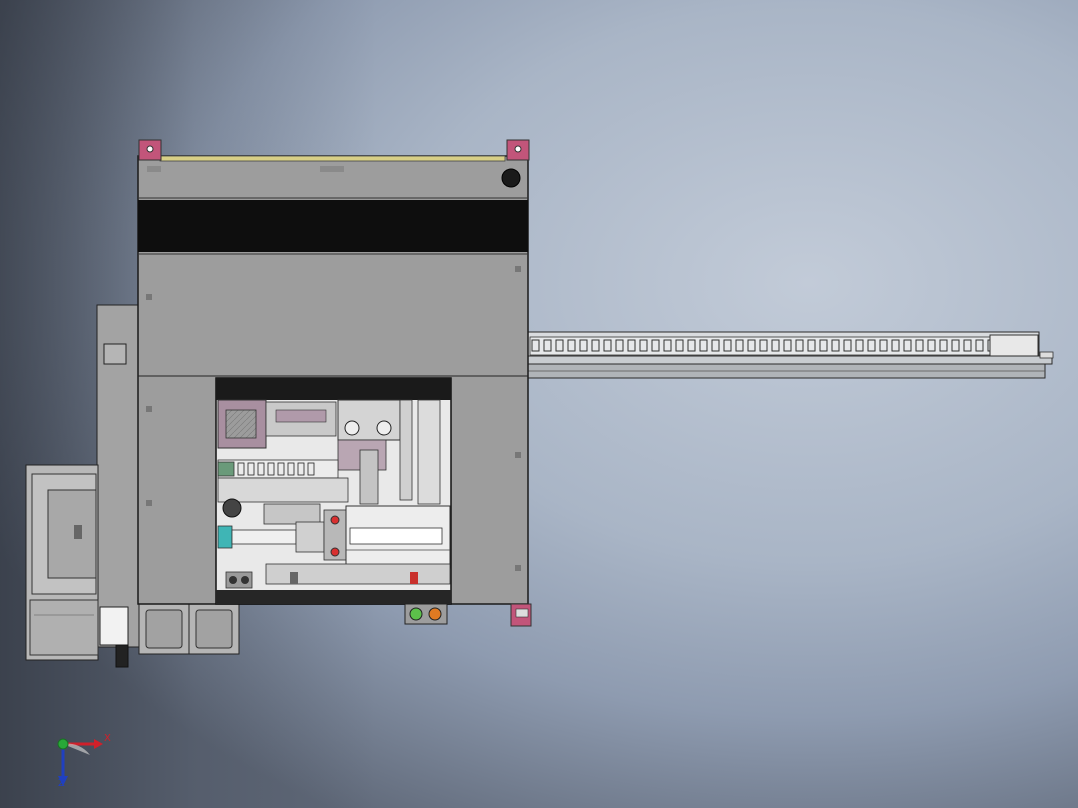 The width and height of the screenshot is (1078, 808). What do you see at coordinates (118, 486) in the screenshot?
I see `side-column` at bounding box center [118, 486].